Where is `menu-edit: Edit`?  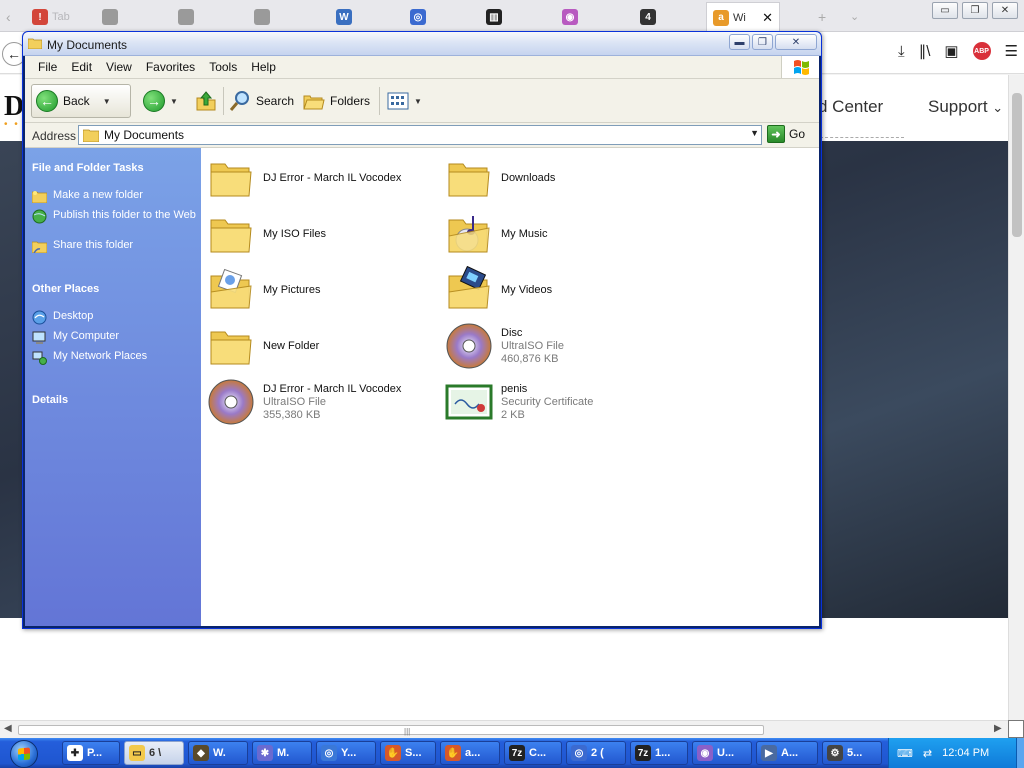 menu-edit: Edit is located at coordinates (81, 67).